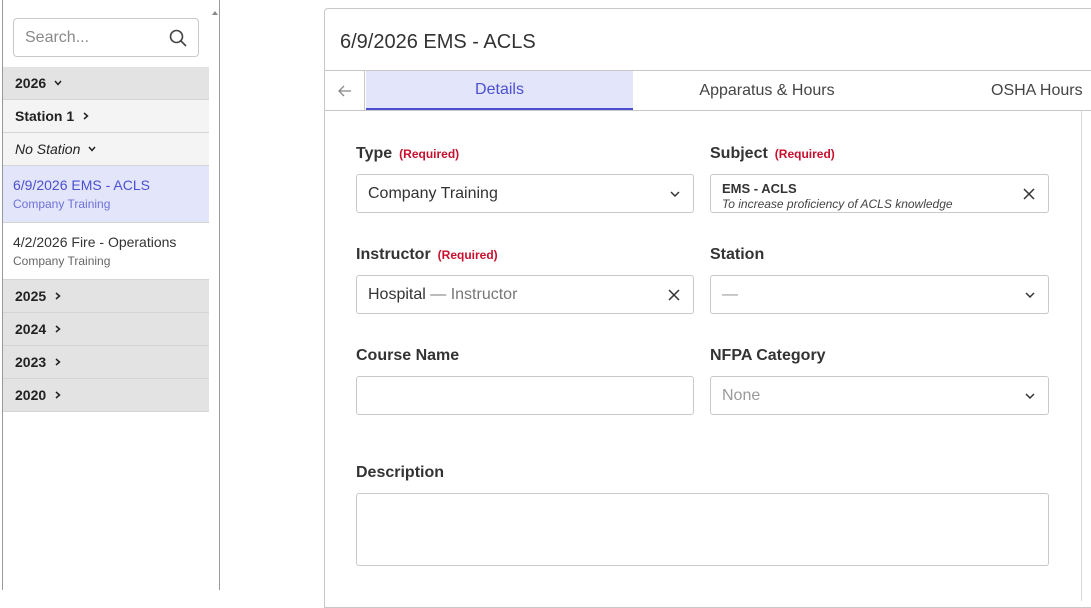 The width and height of the screenshot is (1091, 608). What do you see at coordinates (106, 149) in the screenshot?
I see `station-row-no-station: No Station` at bounding box center [106, 149].